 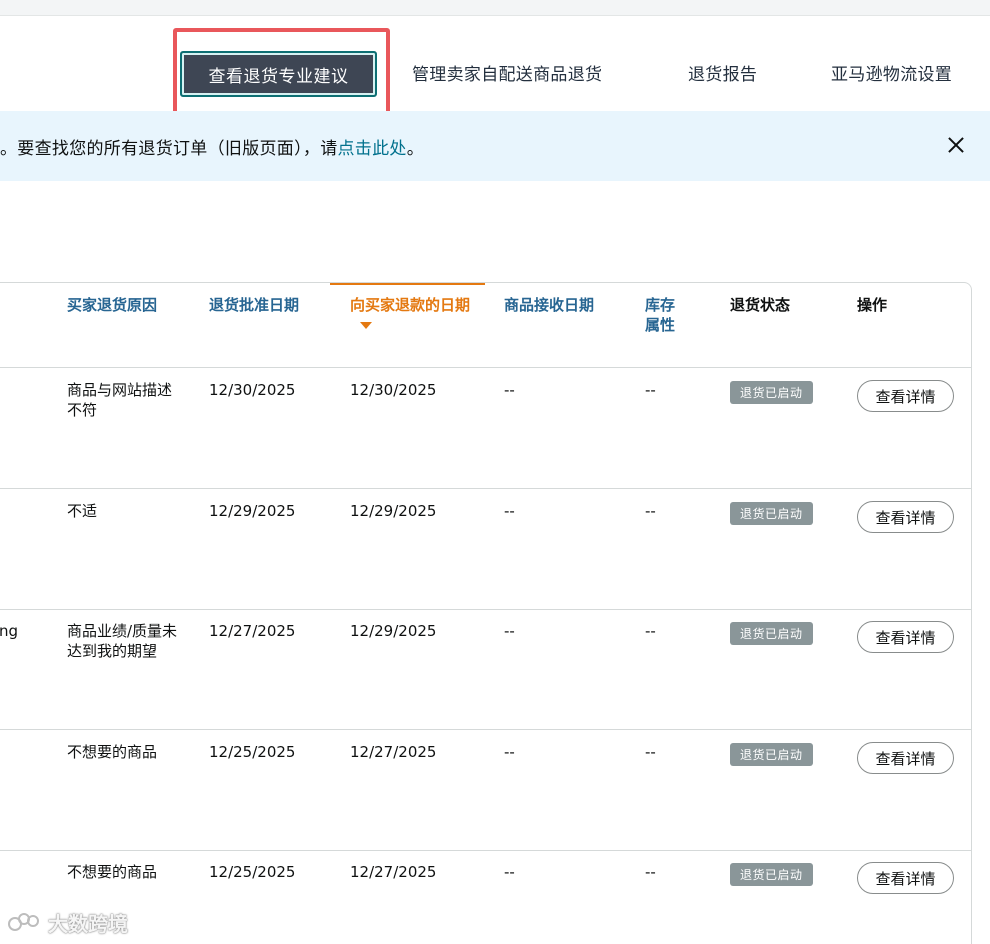 I want to click on watermark: 大数跨境, so click(x=68, y=922).